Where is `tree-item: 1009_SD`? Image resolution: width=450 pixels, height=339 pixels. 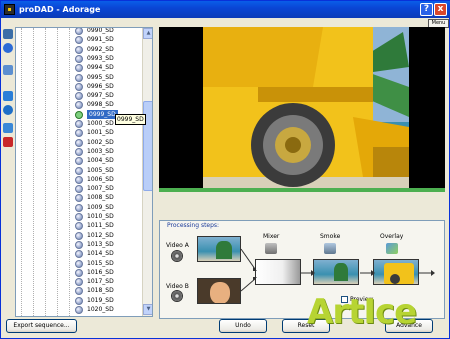 tree-item: 1009_SD is located at coordinates (103, 207).